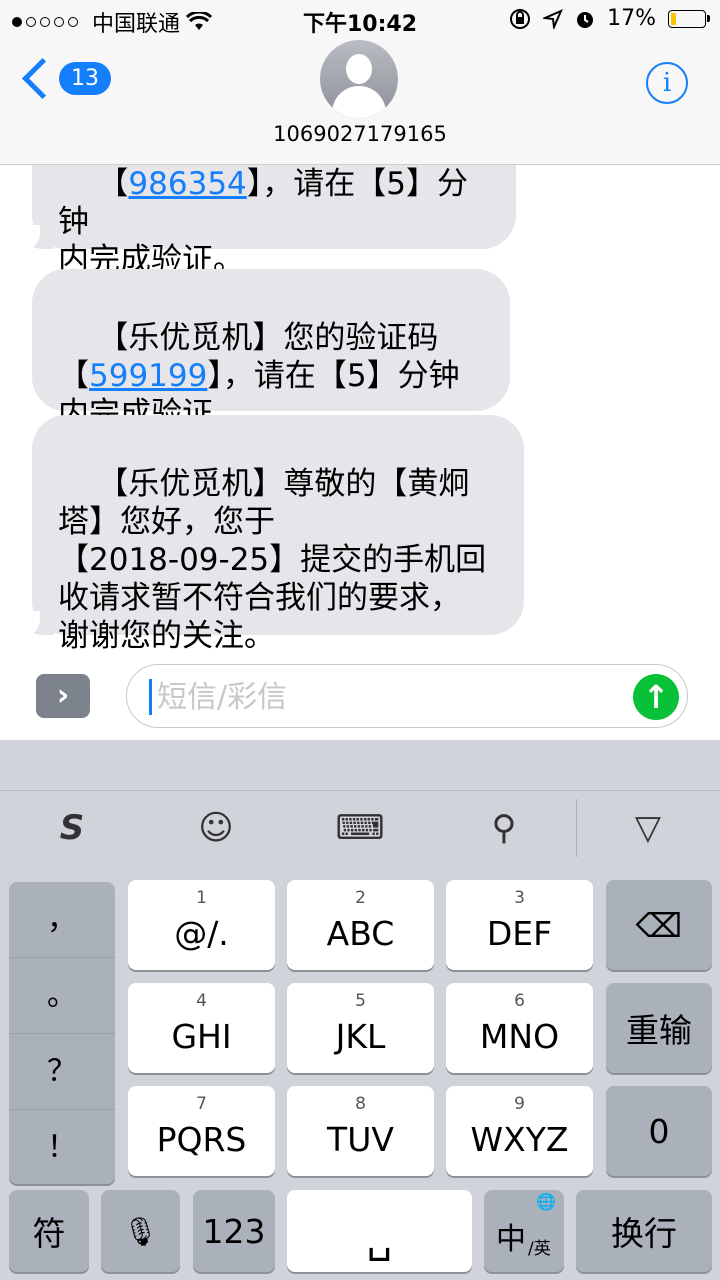 The width and height of the screenshot is (720, 1280). What do you see at coordinates (72, 828) in the screenshot?
I see `sogou-logo-icon: S` at bounding box center [72, 828].